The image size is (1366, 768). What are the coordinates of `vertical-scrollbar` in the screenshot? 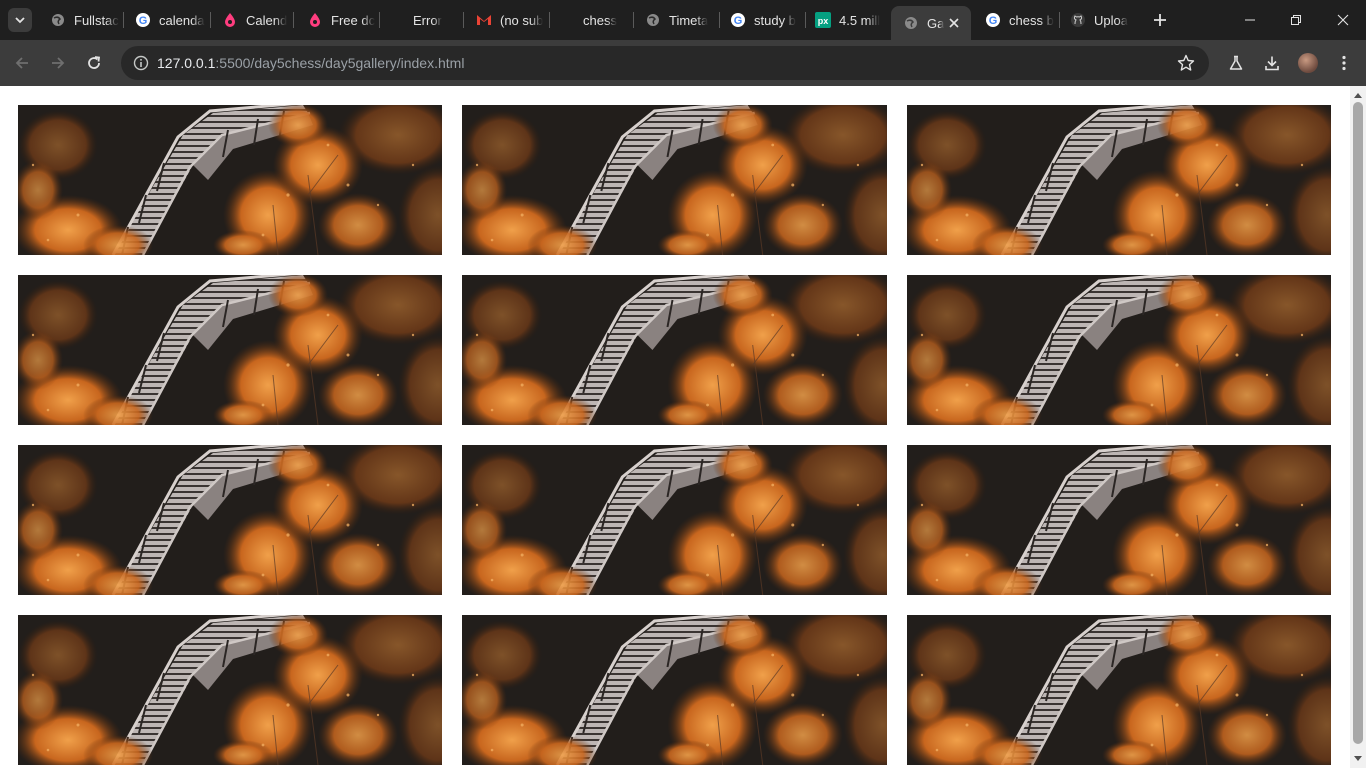 It's located at (1358, 427).